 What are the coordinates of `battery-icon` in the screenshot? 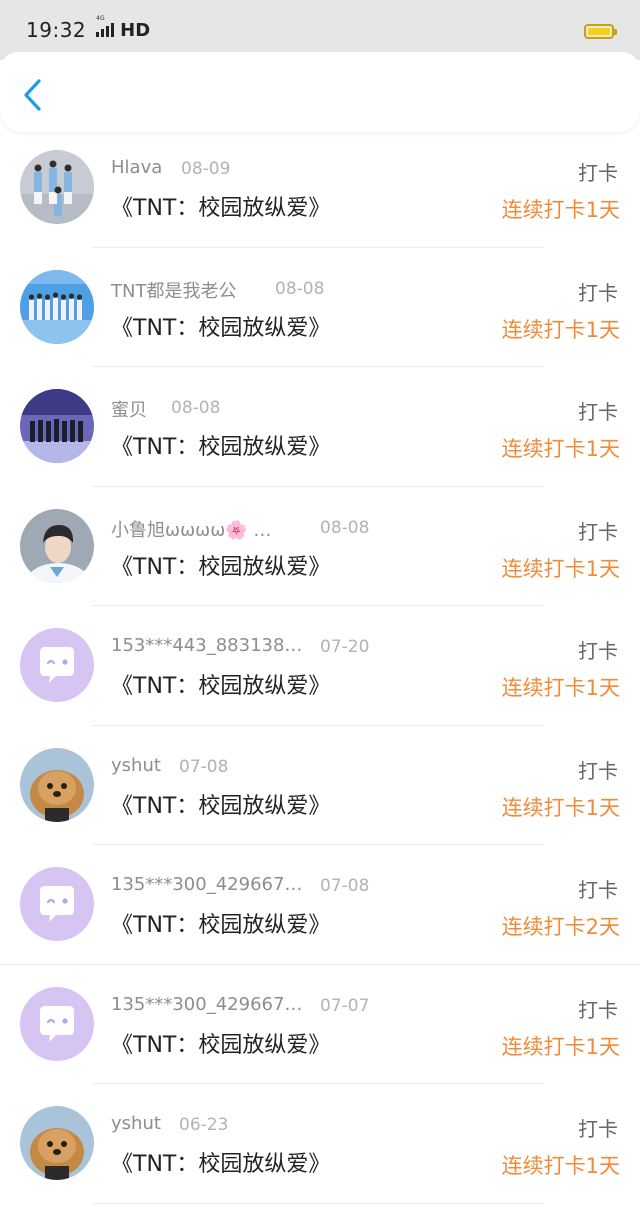 It's located at (600, 31).